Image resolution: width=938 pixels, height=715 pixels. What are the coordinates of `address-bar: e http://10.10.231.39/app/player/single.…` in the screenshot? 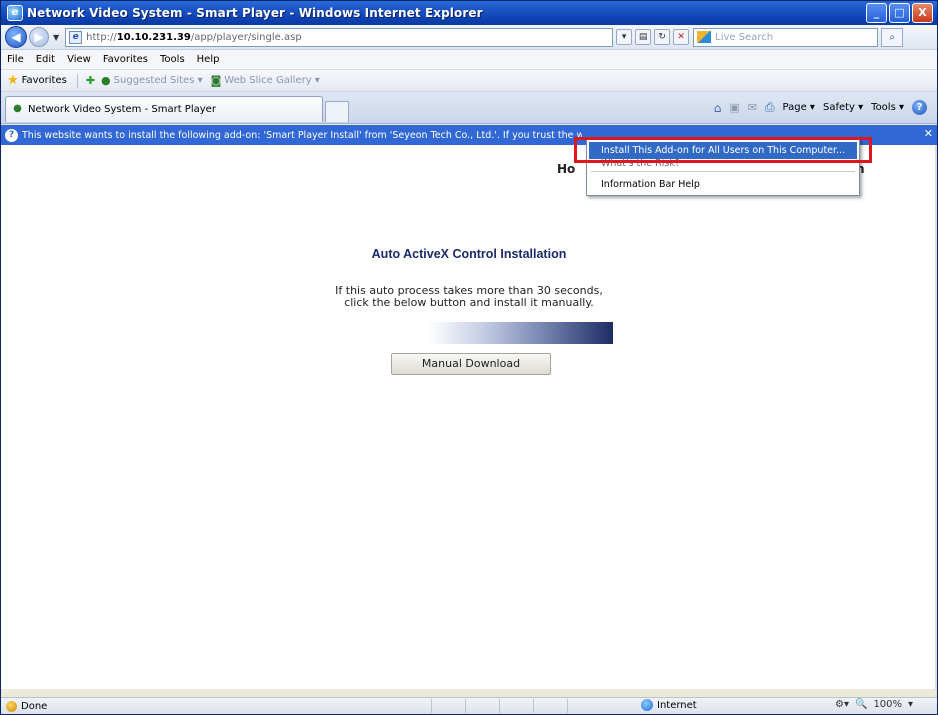 It's located at (339, 37).